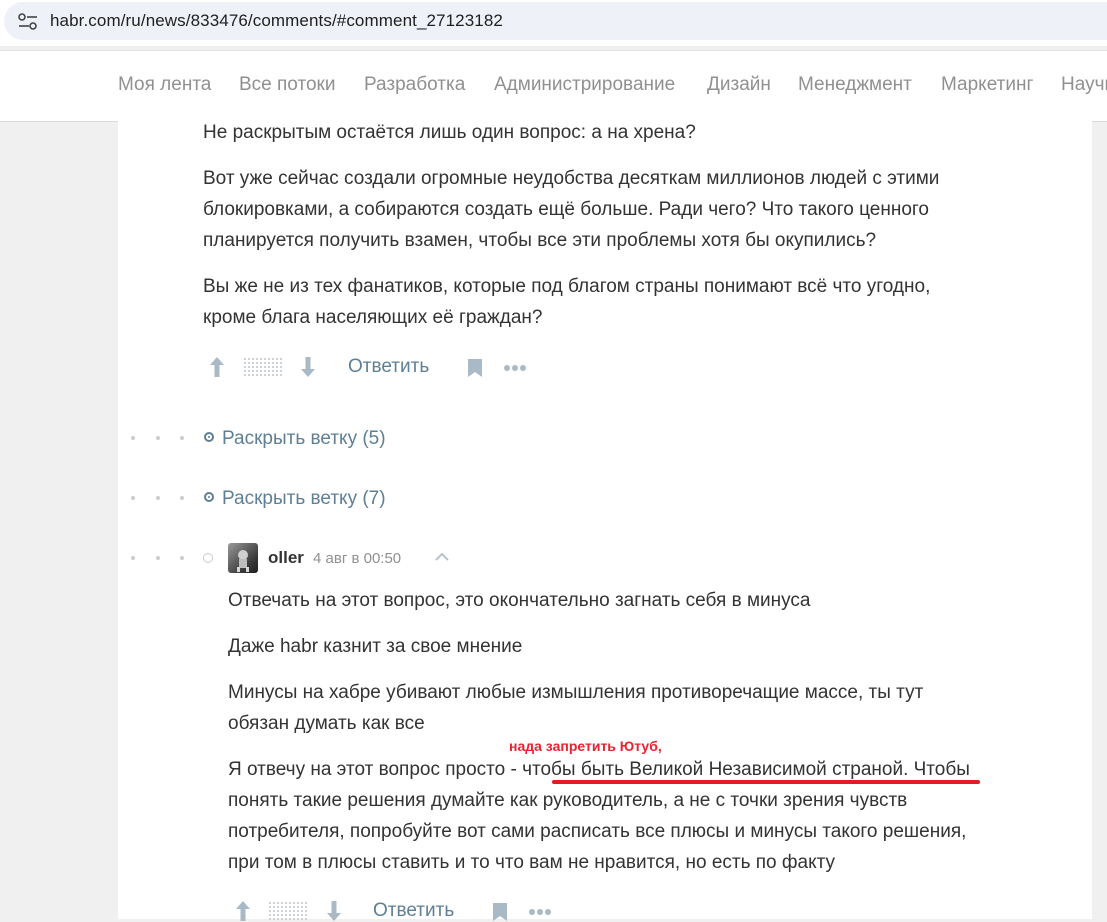  I want to click on highlighted-text: чтобы быть Великой Независимой страной, so click(713, 769).